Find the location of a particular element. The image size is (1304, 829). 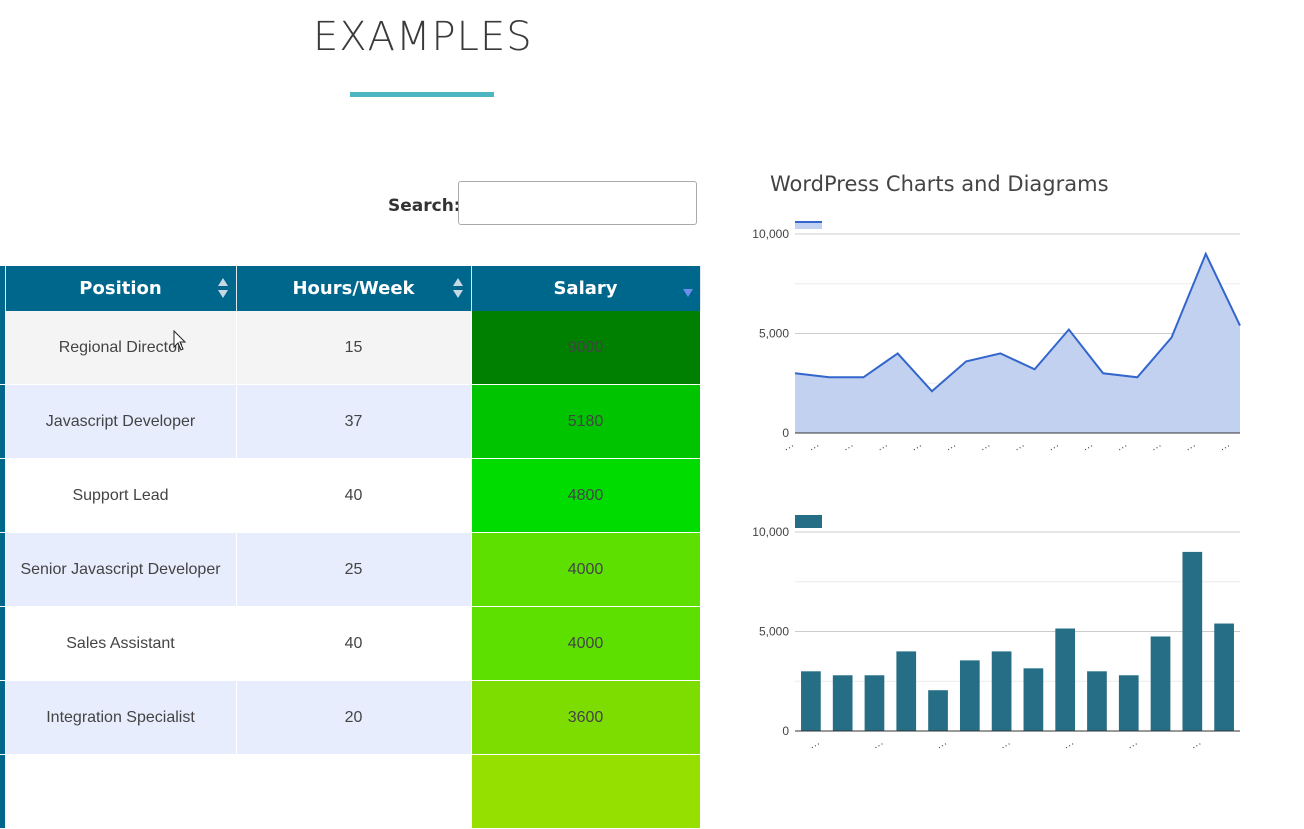

table-row: Javascript Developer 37 5180 is located at coordinates (350, 421).